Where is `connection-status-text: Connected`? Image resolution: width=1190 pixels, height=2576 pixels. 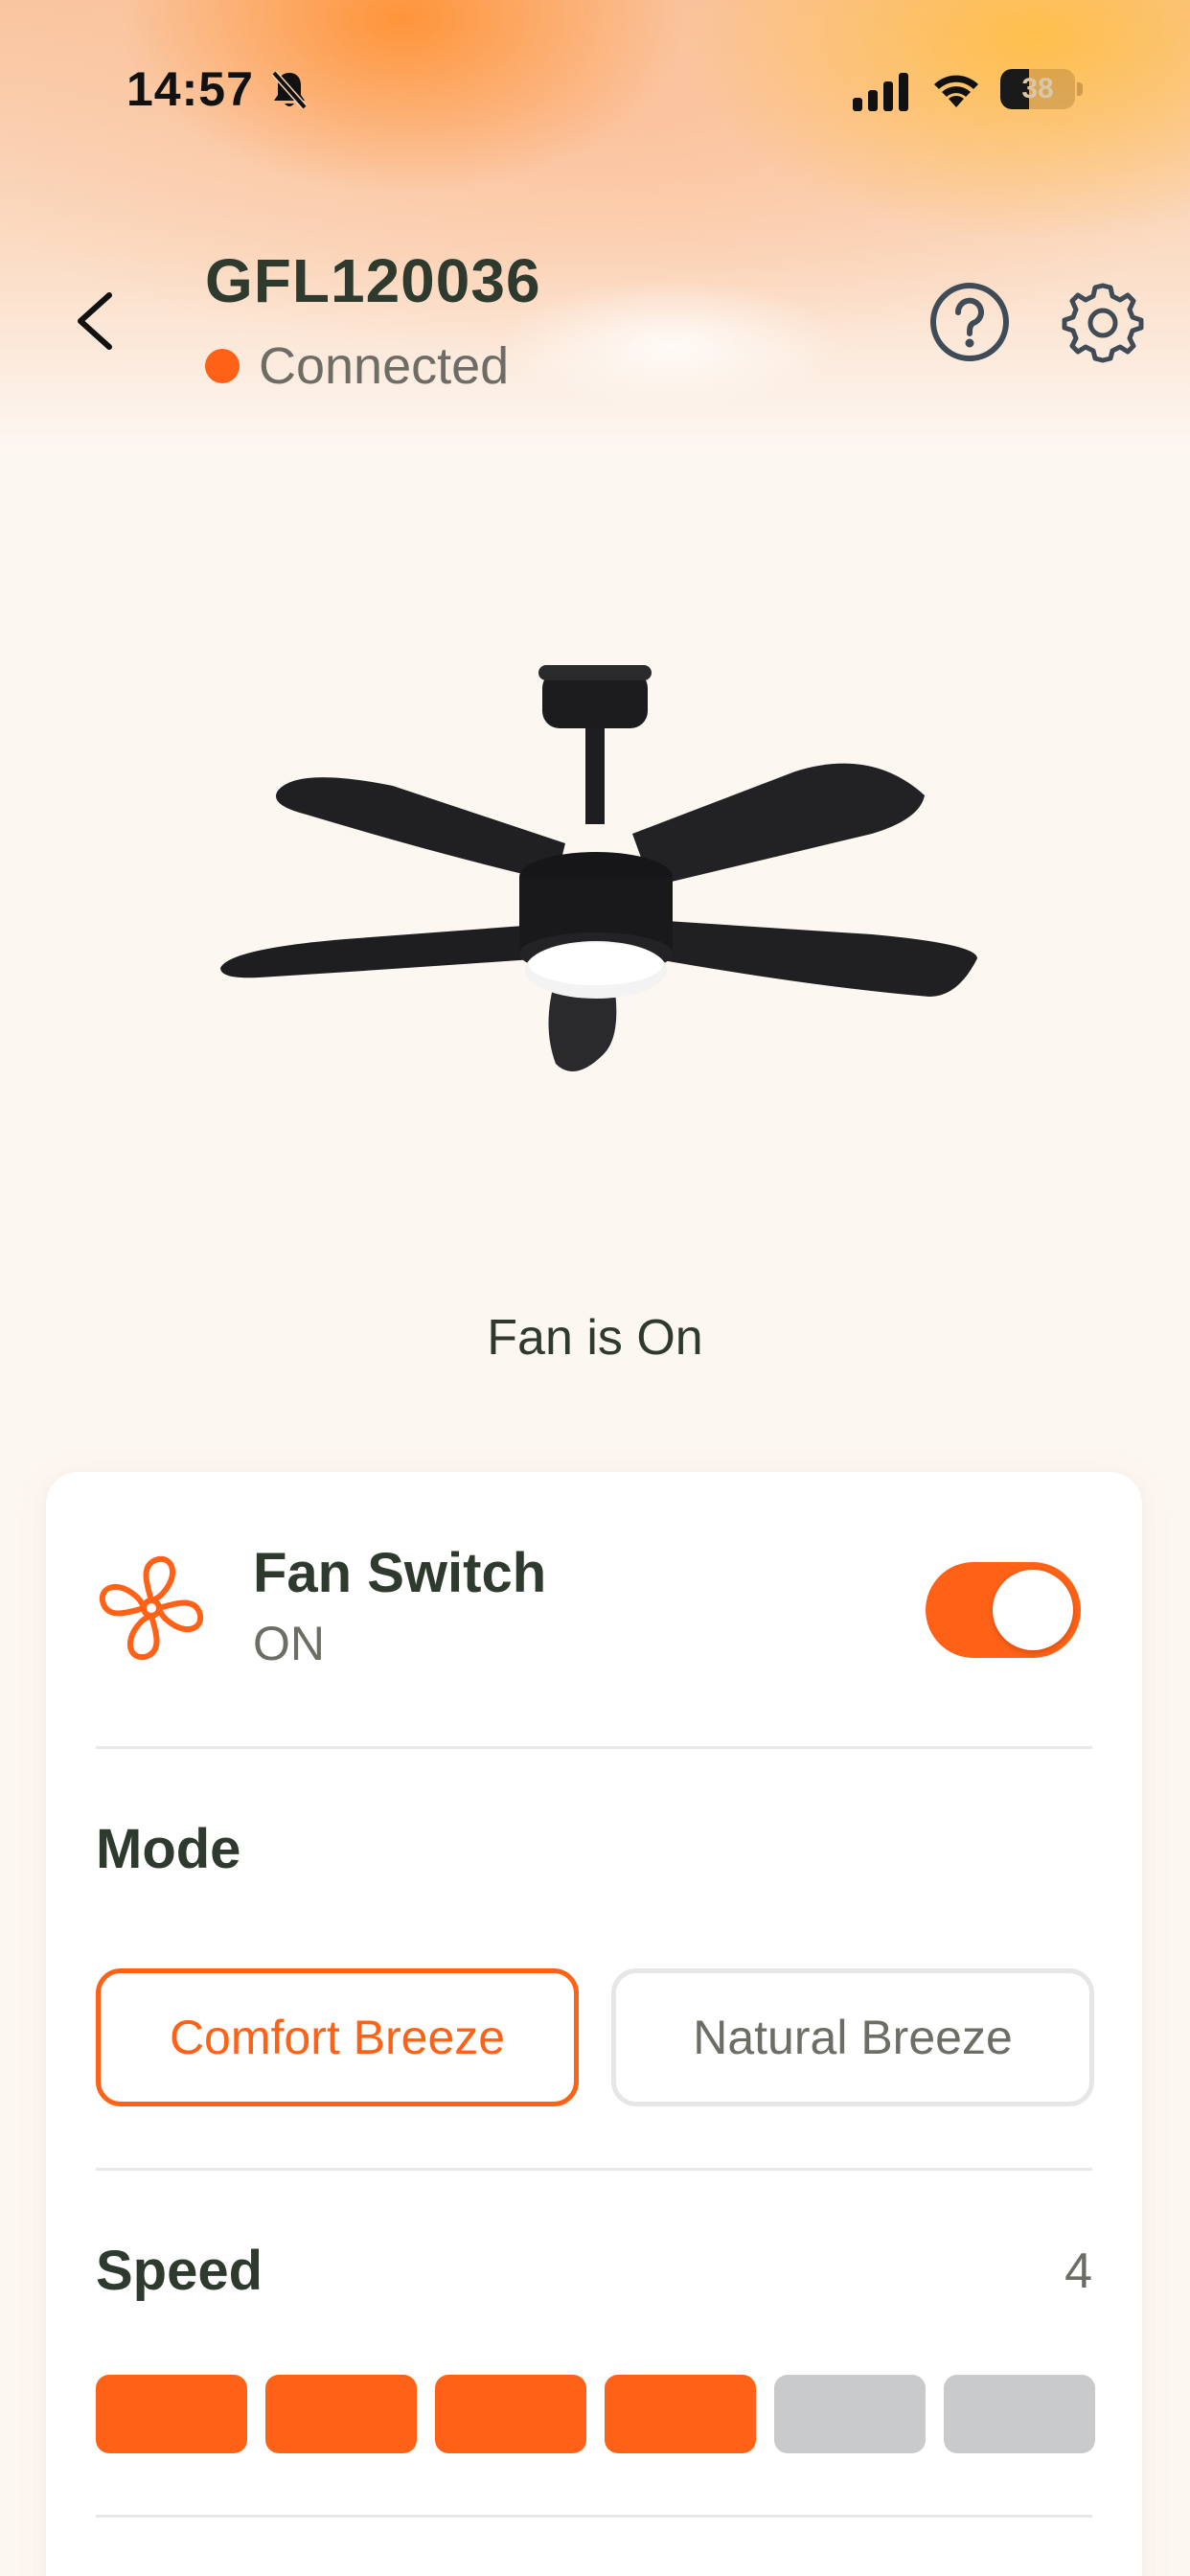 connection-status-text: Connected is located at coordinates (385, 366).